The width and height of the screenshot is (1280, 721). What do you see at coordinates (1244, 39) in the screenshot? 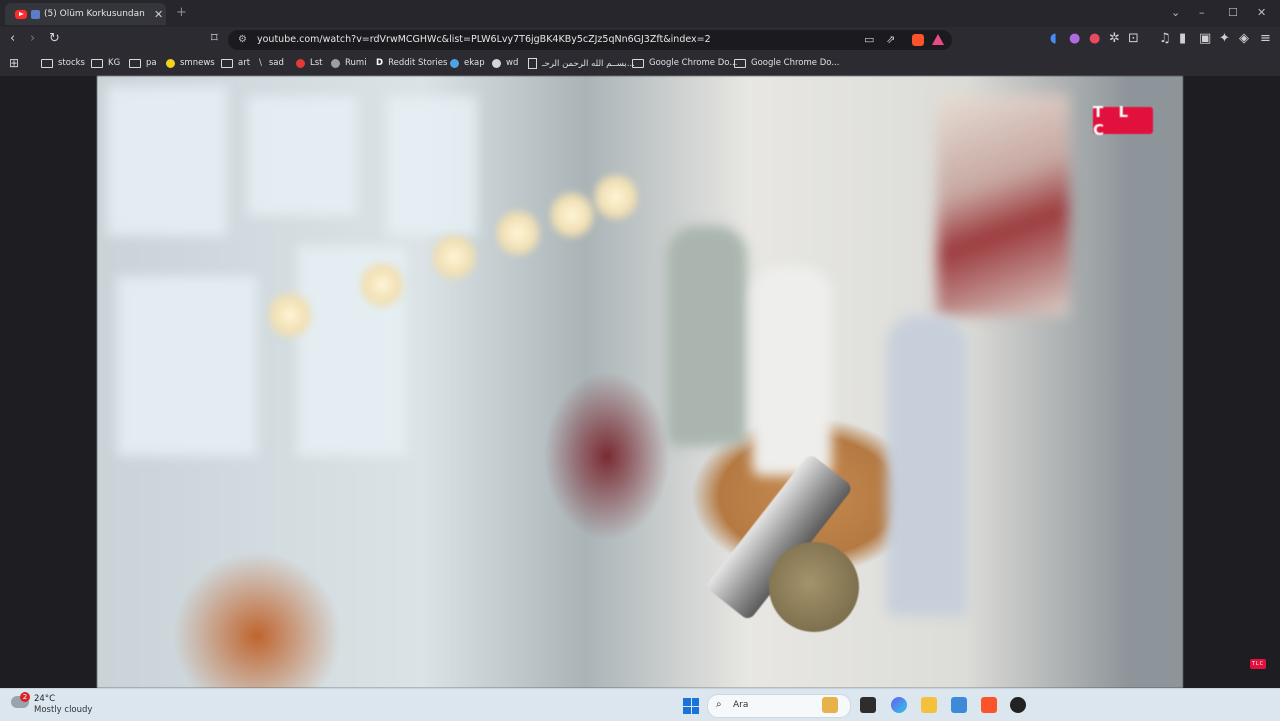
I see `vpn-shield-icon: ◈` at bounding box center [1244, 39].